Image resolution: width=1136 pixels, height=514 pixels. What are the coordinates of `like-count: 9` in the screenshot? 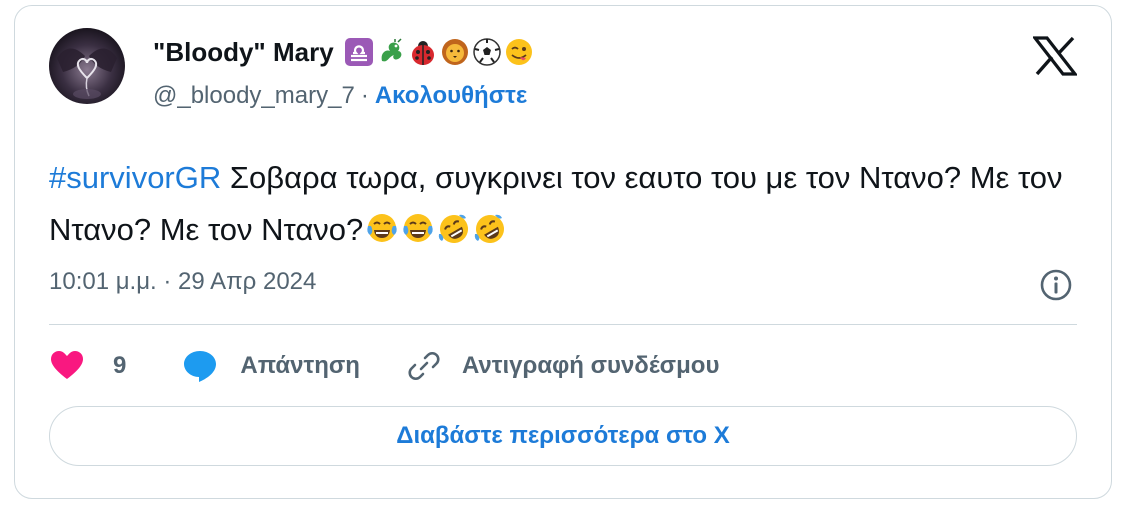 It's located at (120, 365).